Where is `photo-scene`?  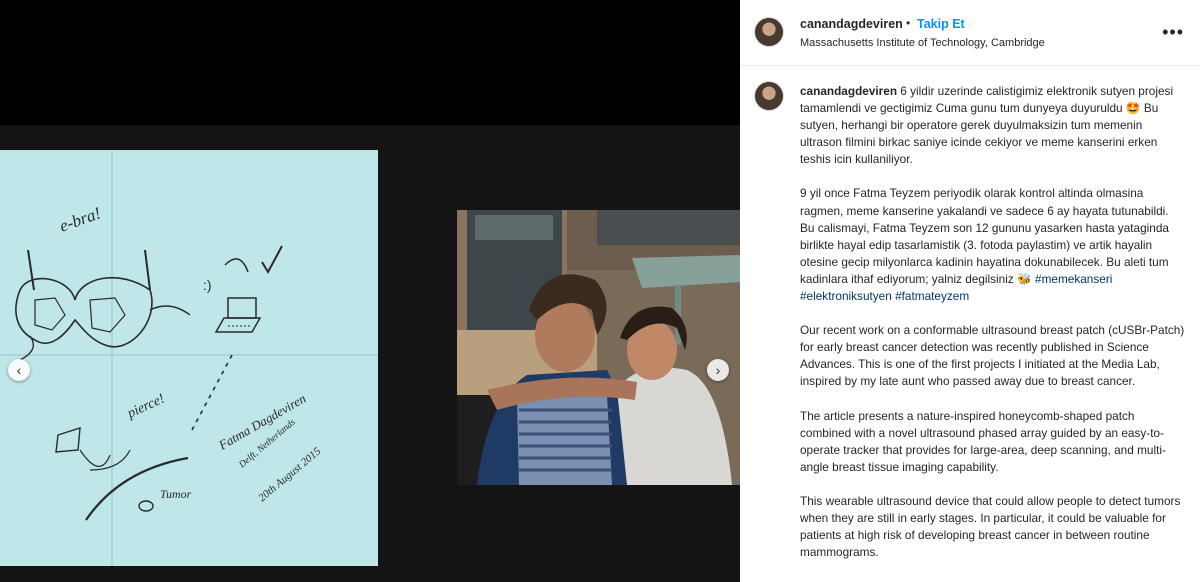 photo-scene is located at coordinates (598, 347).